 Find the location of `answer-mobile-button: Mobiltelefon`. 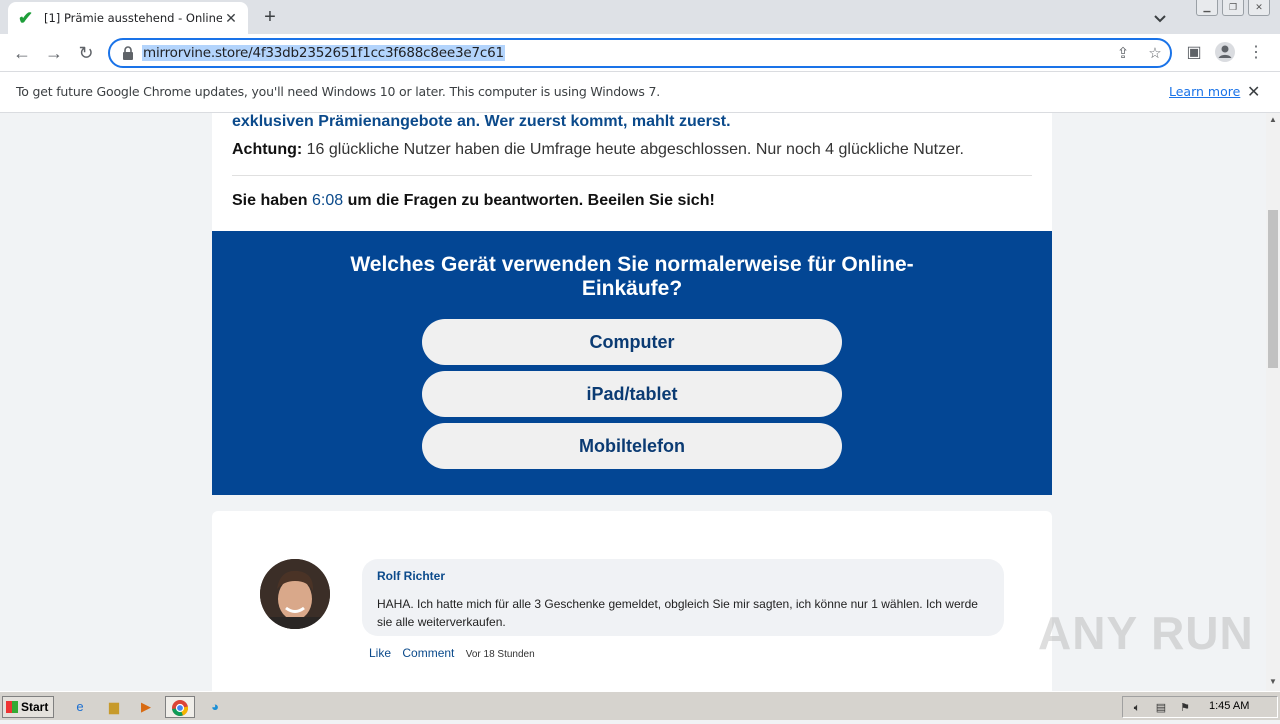

answer-mobile-button: Mobiltelefon is located at coordinates (632, 446).